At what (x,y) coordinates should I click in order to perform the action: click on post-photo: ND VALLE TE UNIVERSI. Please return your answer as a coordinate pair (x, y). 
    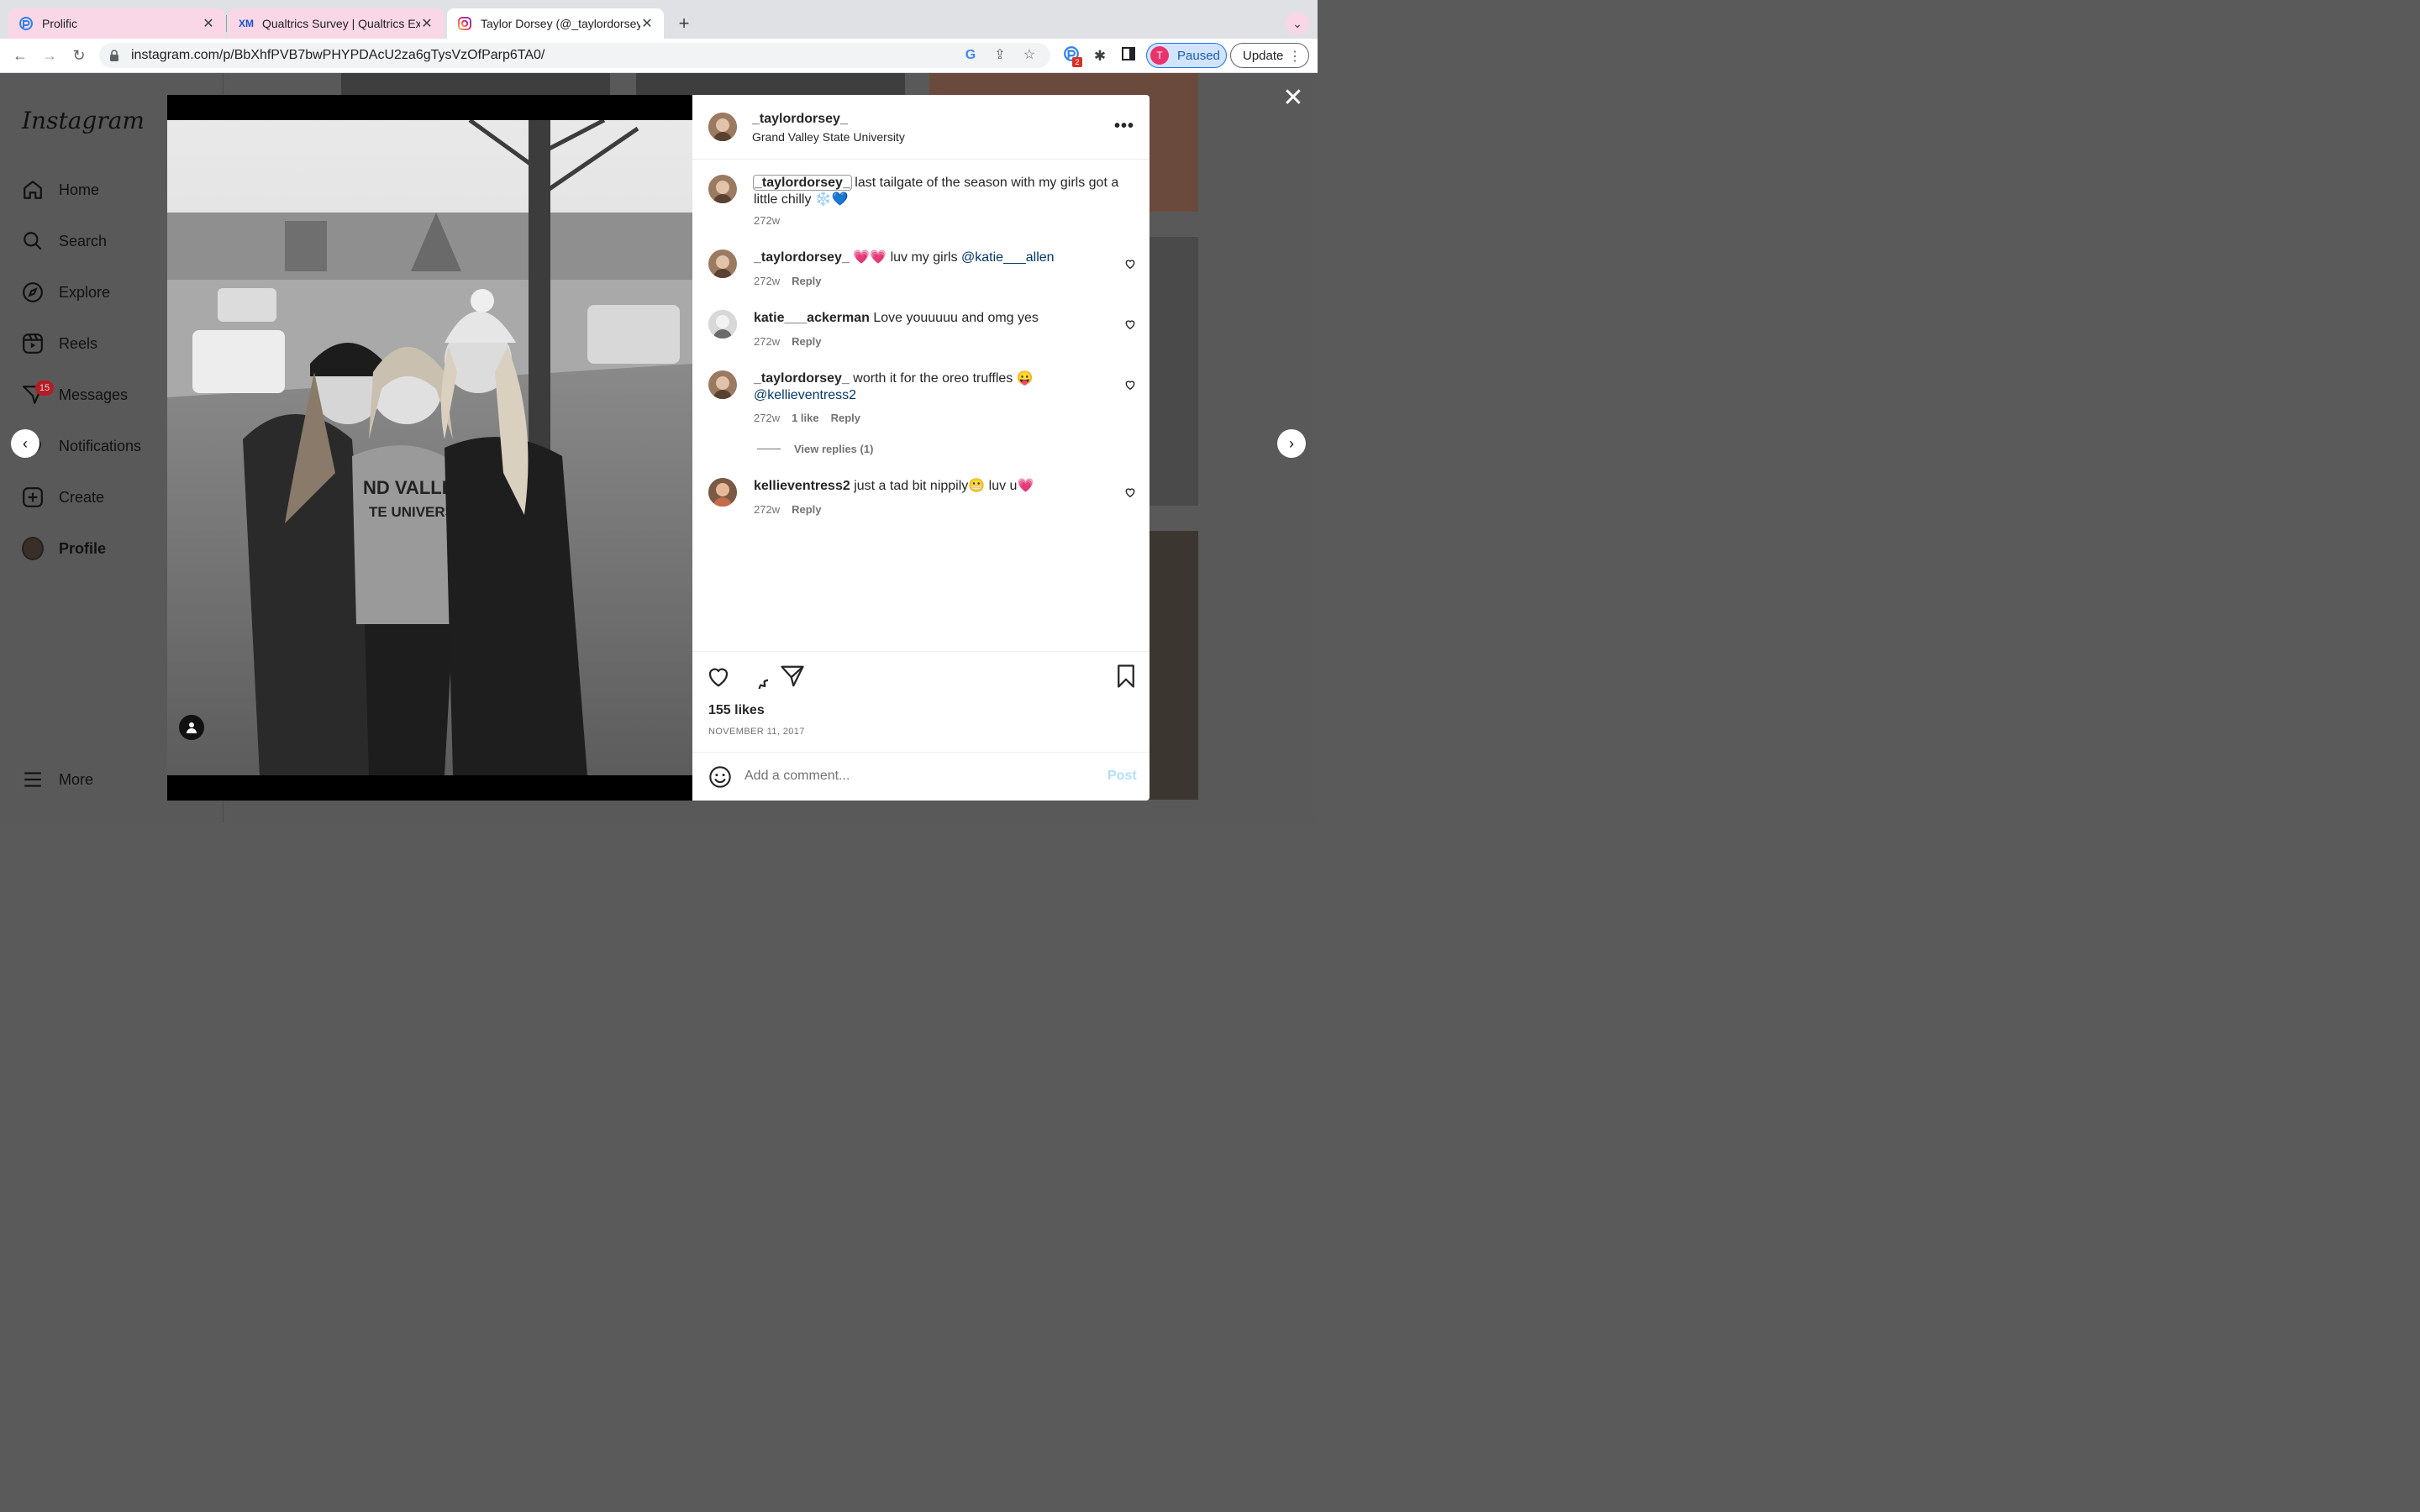
    Looking at the image, I should click on (429, 447).